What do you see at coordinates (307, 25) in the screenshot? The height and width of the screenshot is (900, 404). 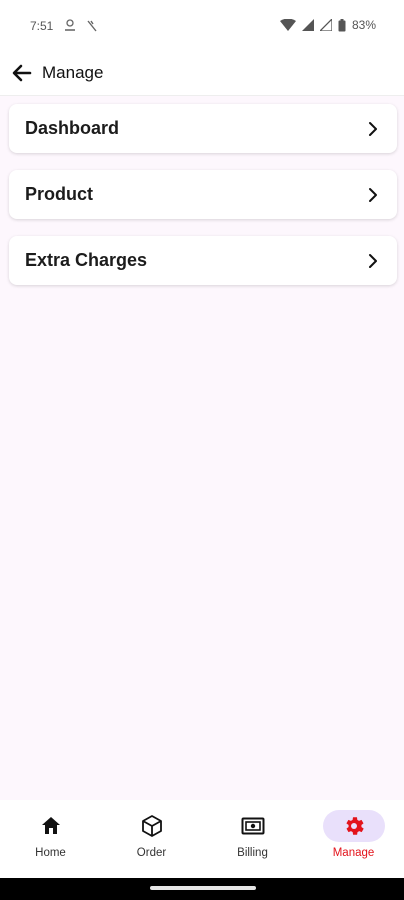 I see `signal-icon` at bounding box center [307, 25].